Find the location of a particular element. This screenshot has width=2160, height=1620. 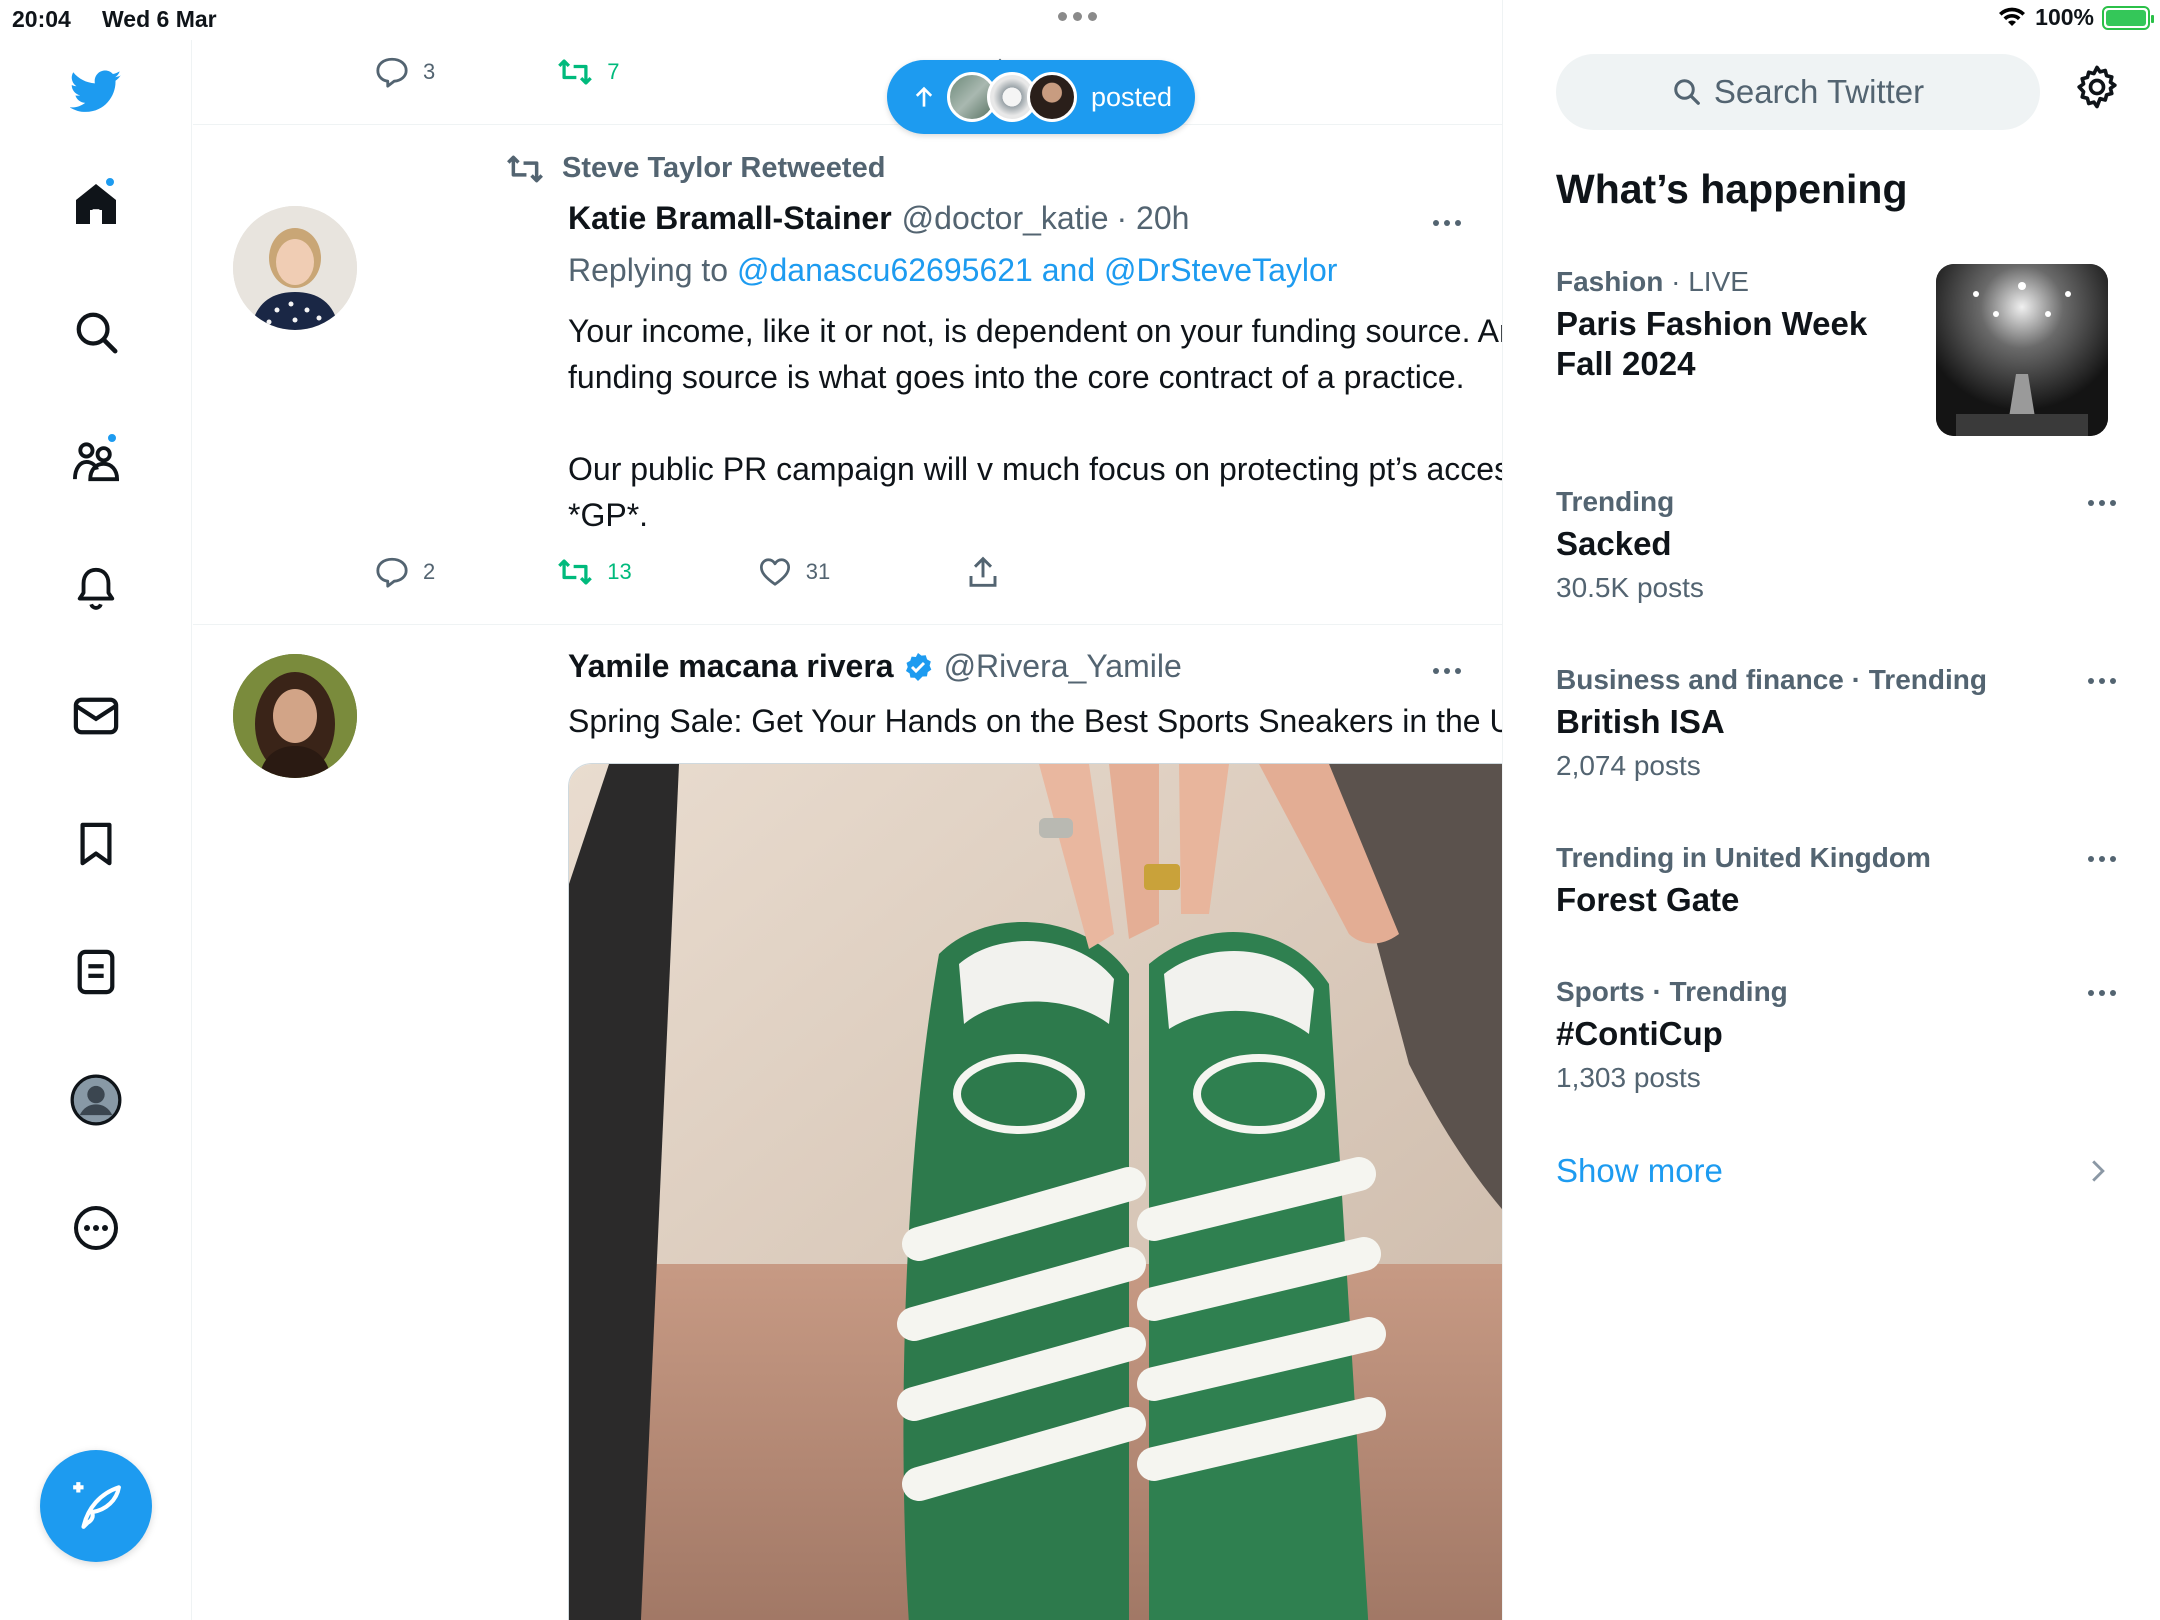

new-posts-label: posted is located at coordinates (1132, 96).